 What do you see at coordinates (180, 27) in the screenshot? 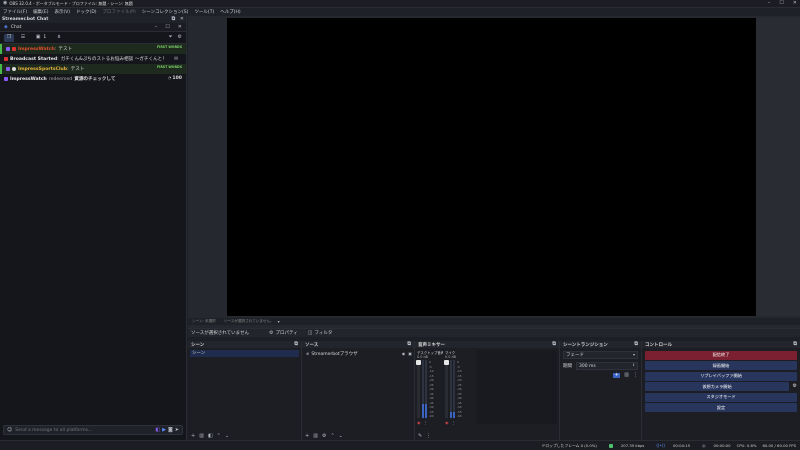
I see `close-chat-icon: ✕` at bounding box center [180, 27].